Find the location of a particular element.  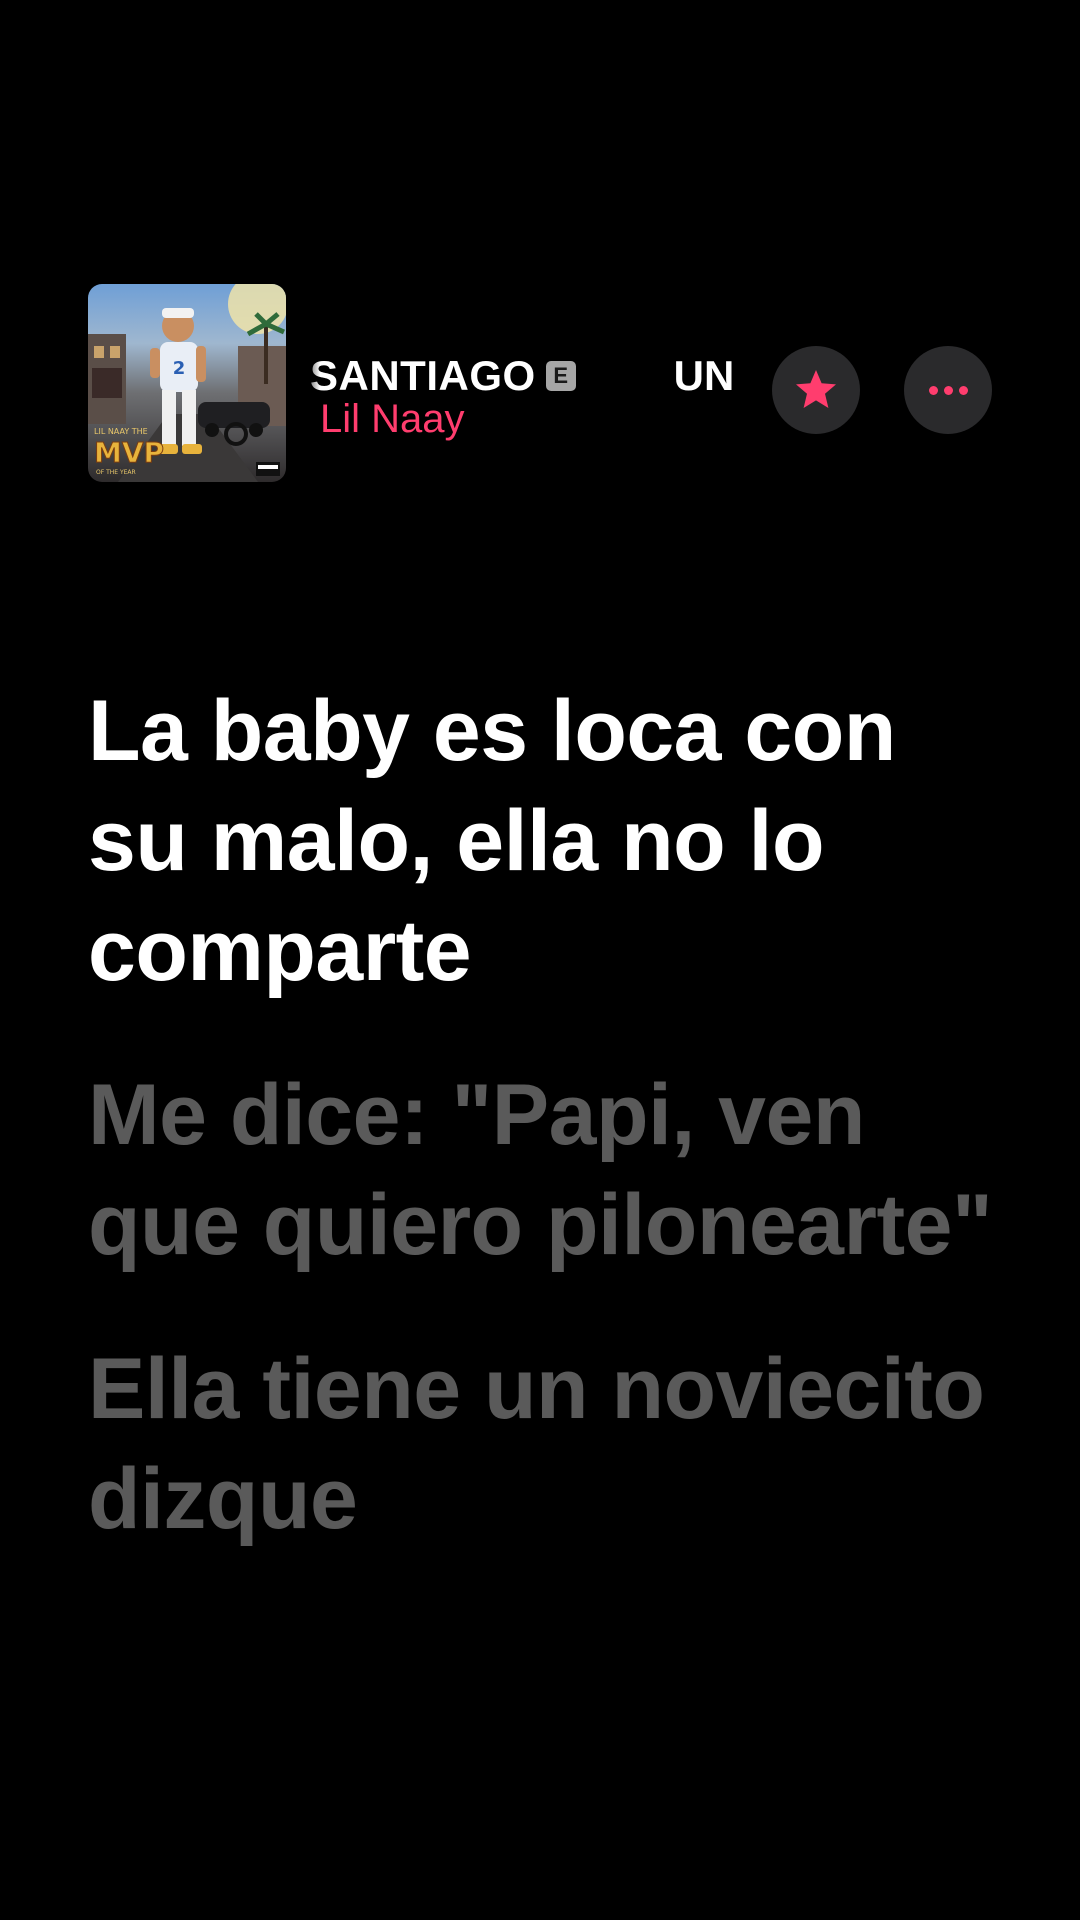

ellipsis-icon is located at coordinates (948, 390).